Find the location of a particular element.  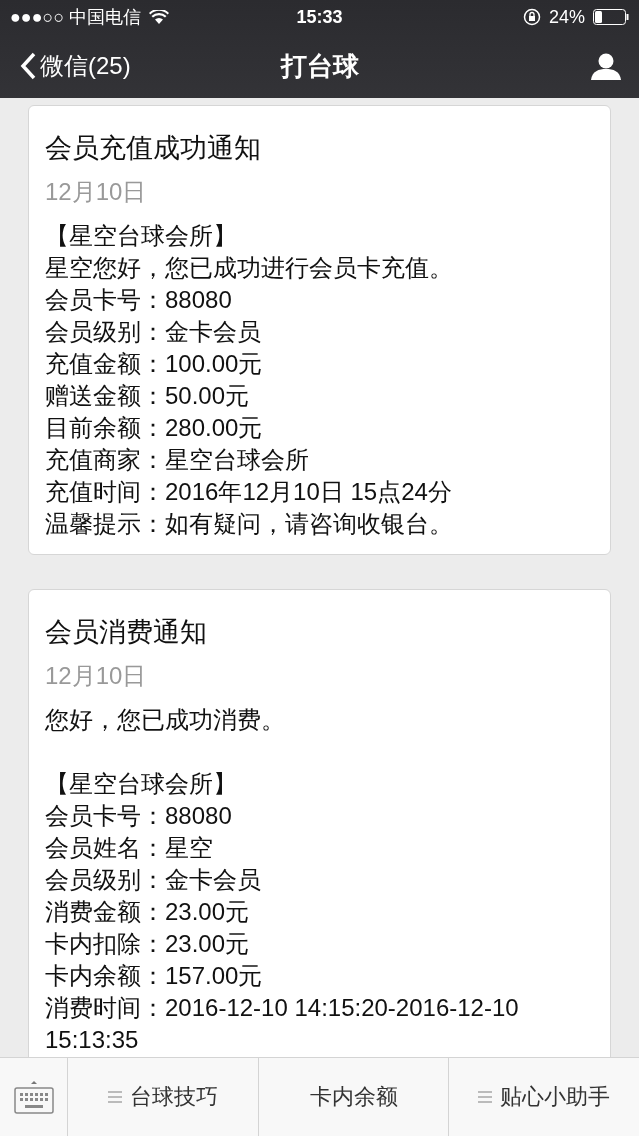

card-title: 会员消费通知 is located at coordinates (126, 632).